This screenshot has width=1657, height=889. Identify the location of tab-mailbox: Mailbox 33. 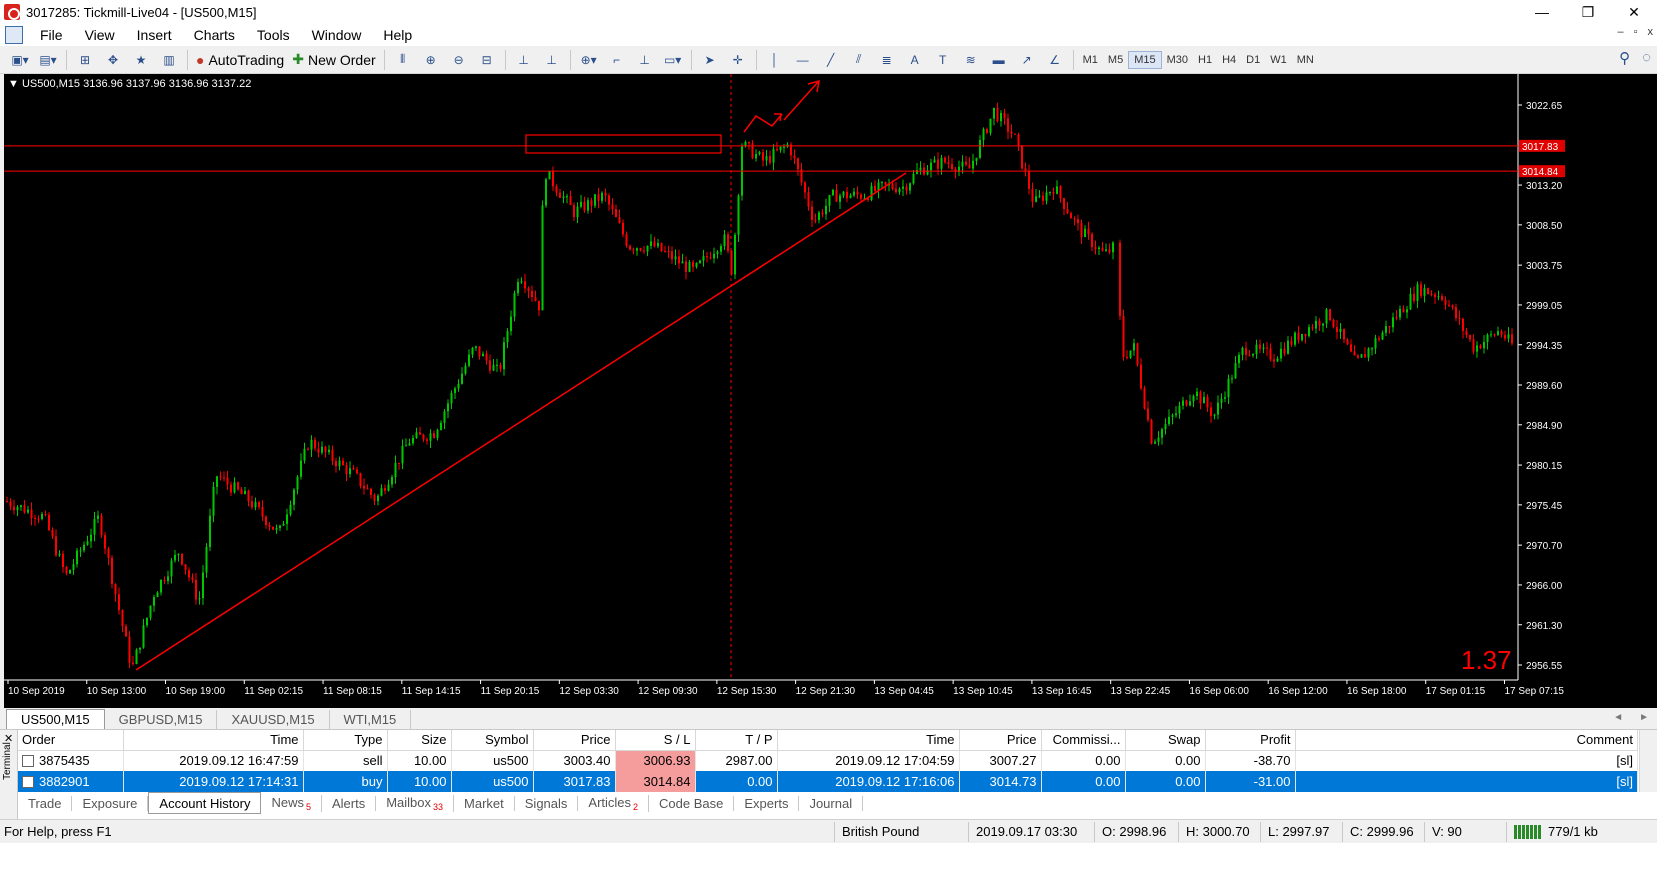
(415, 803).